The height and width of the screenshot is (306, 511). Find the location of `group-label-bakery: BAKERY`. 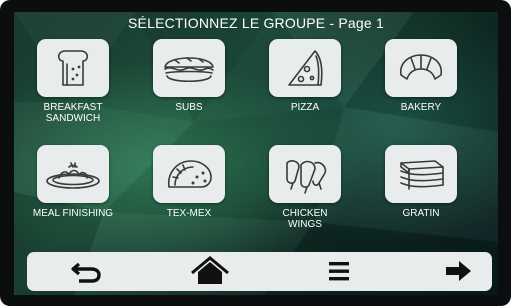

group-label-bakery: BAKERY is located at coordinates (421, 107).